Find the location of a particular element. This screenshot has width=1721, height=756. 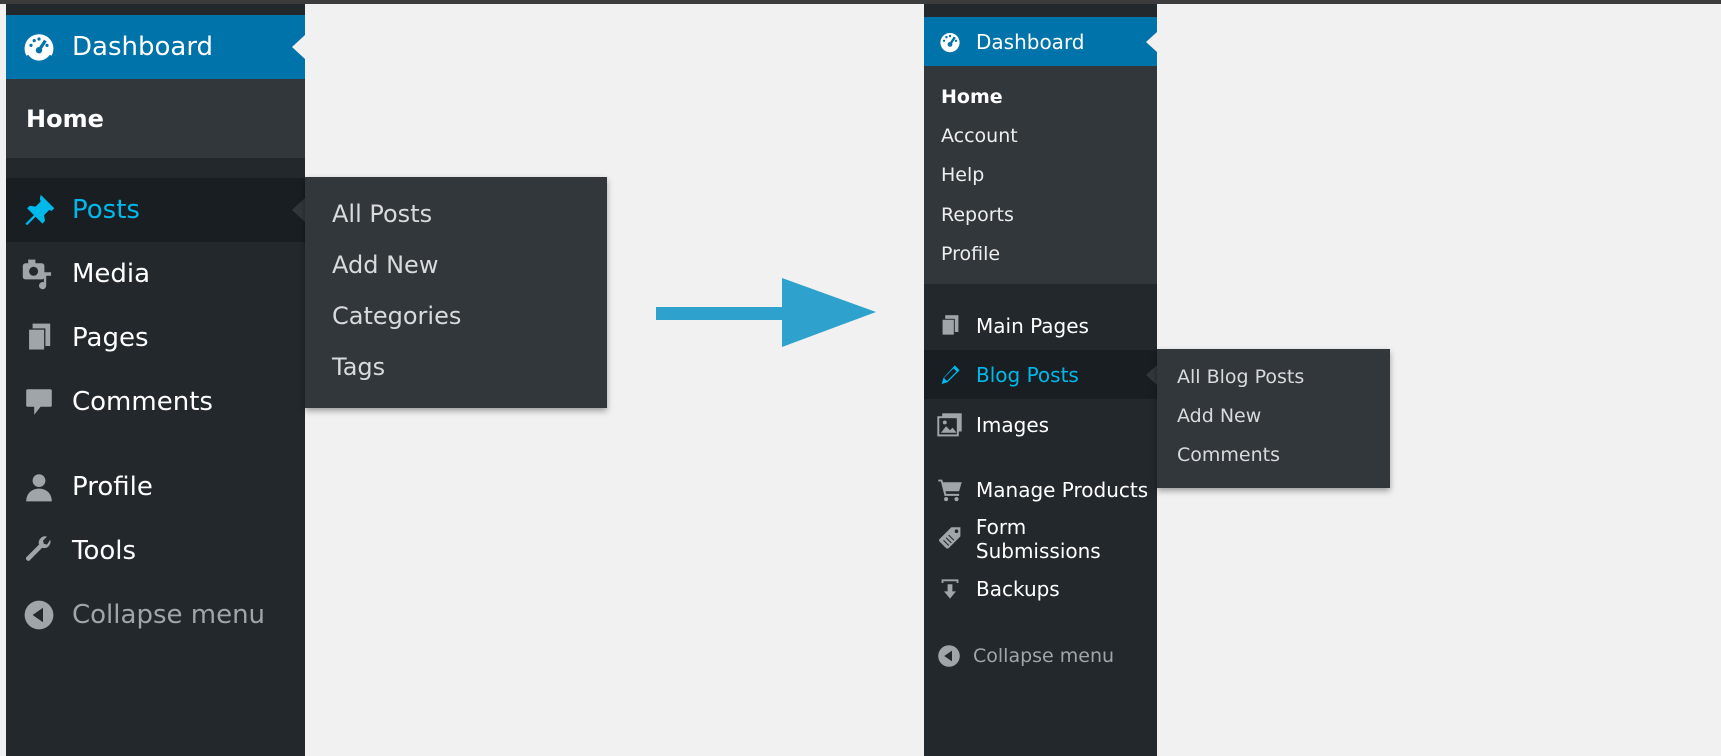

menu-item-form-submissions: Form Submissions is located at coordinates (1040, 538).